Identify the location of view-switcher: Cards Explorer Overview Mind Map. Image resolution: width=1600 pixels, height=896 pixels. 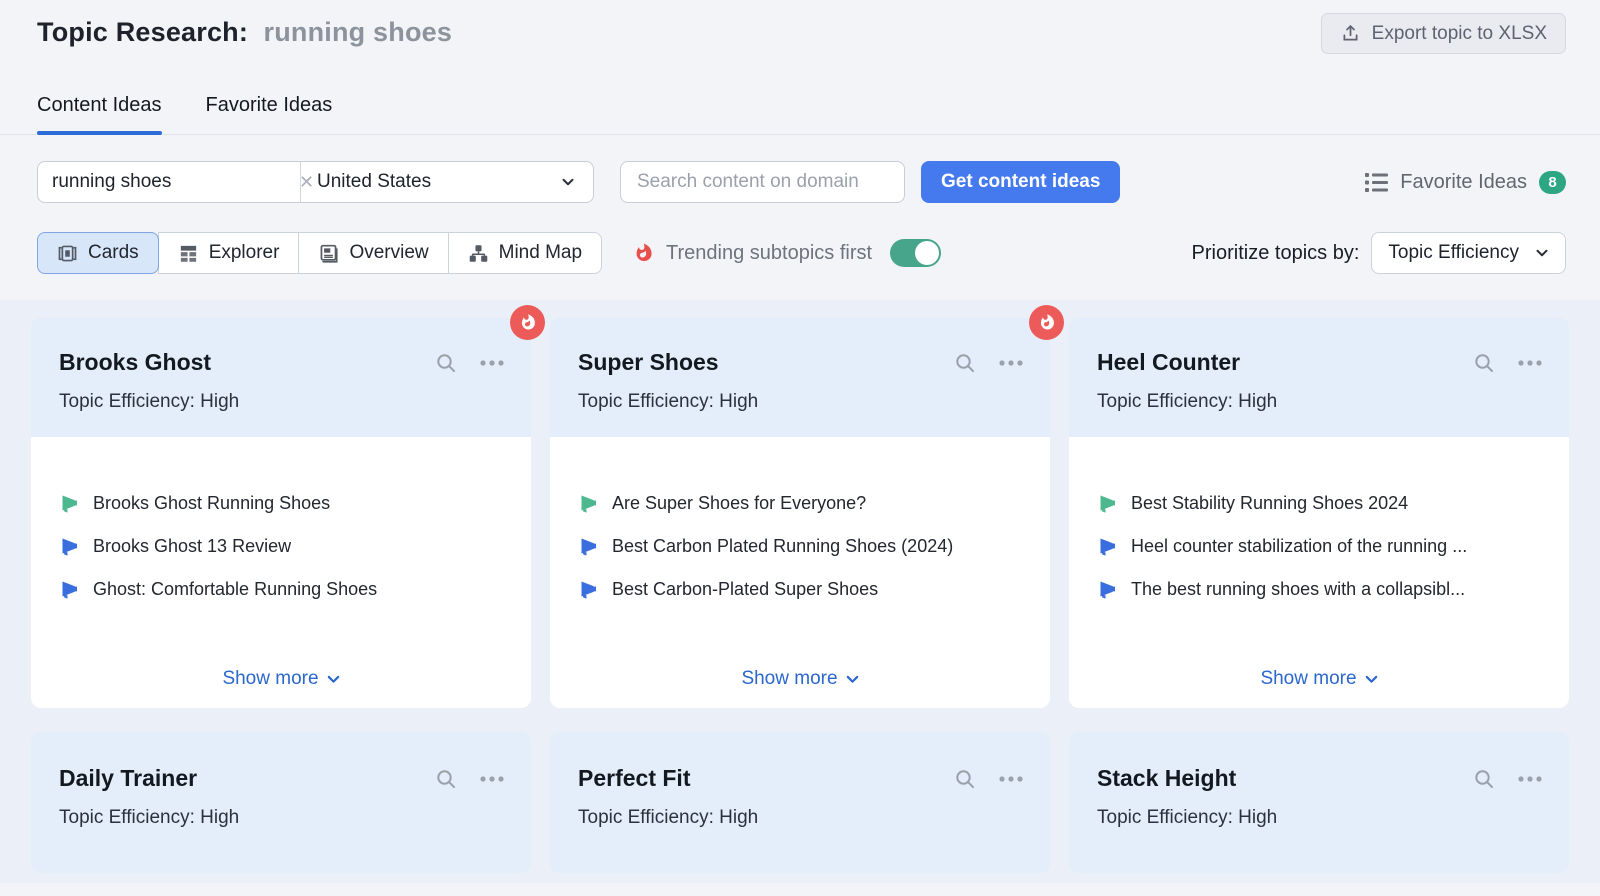
(320, 253).